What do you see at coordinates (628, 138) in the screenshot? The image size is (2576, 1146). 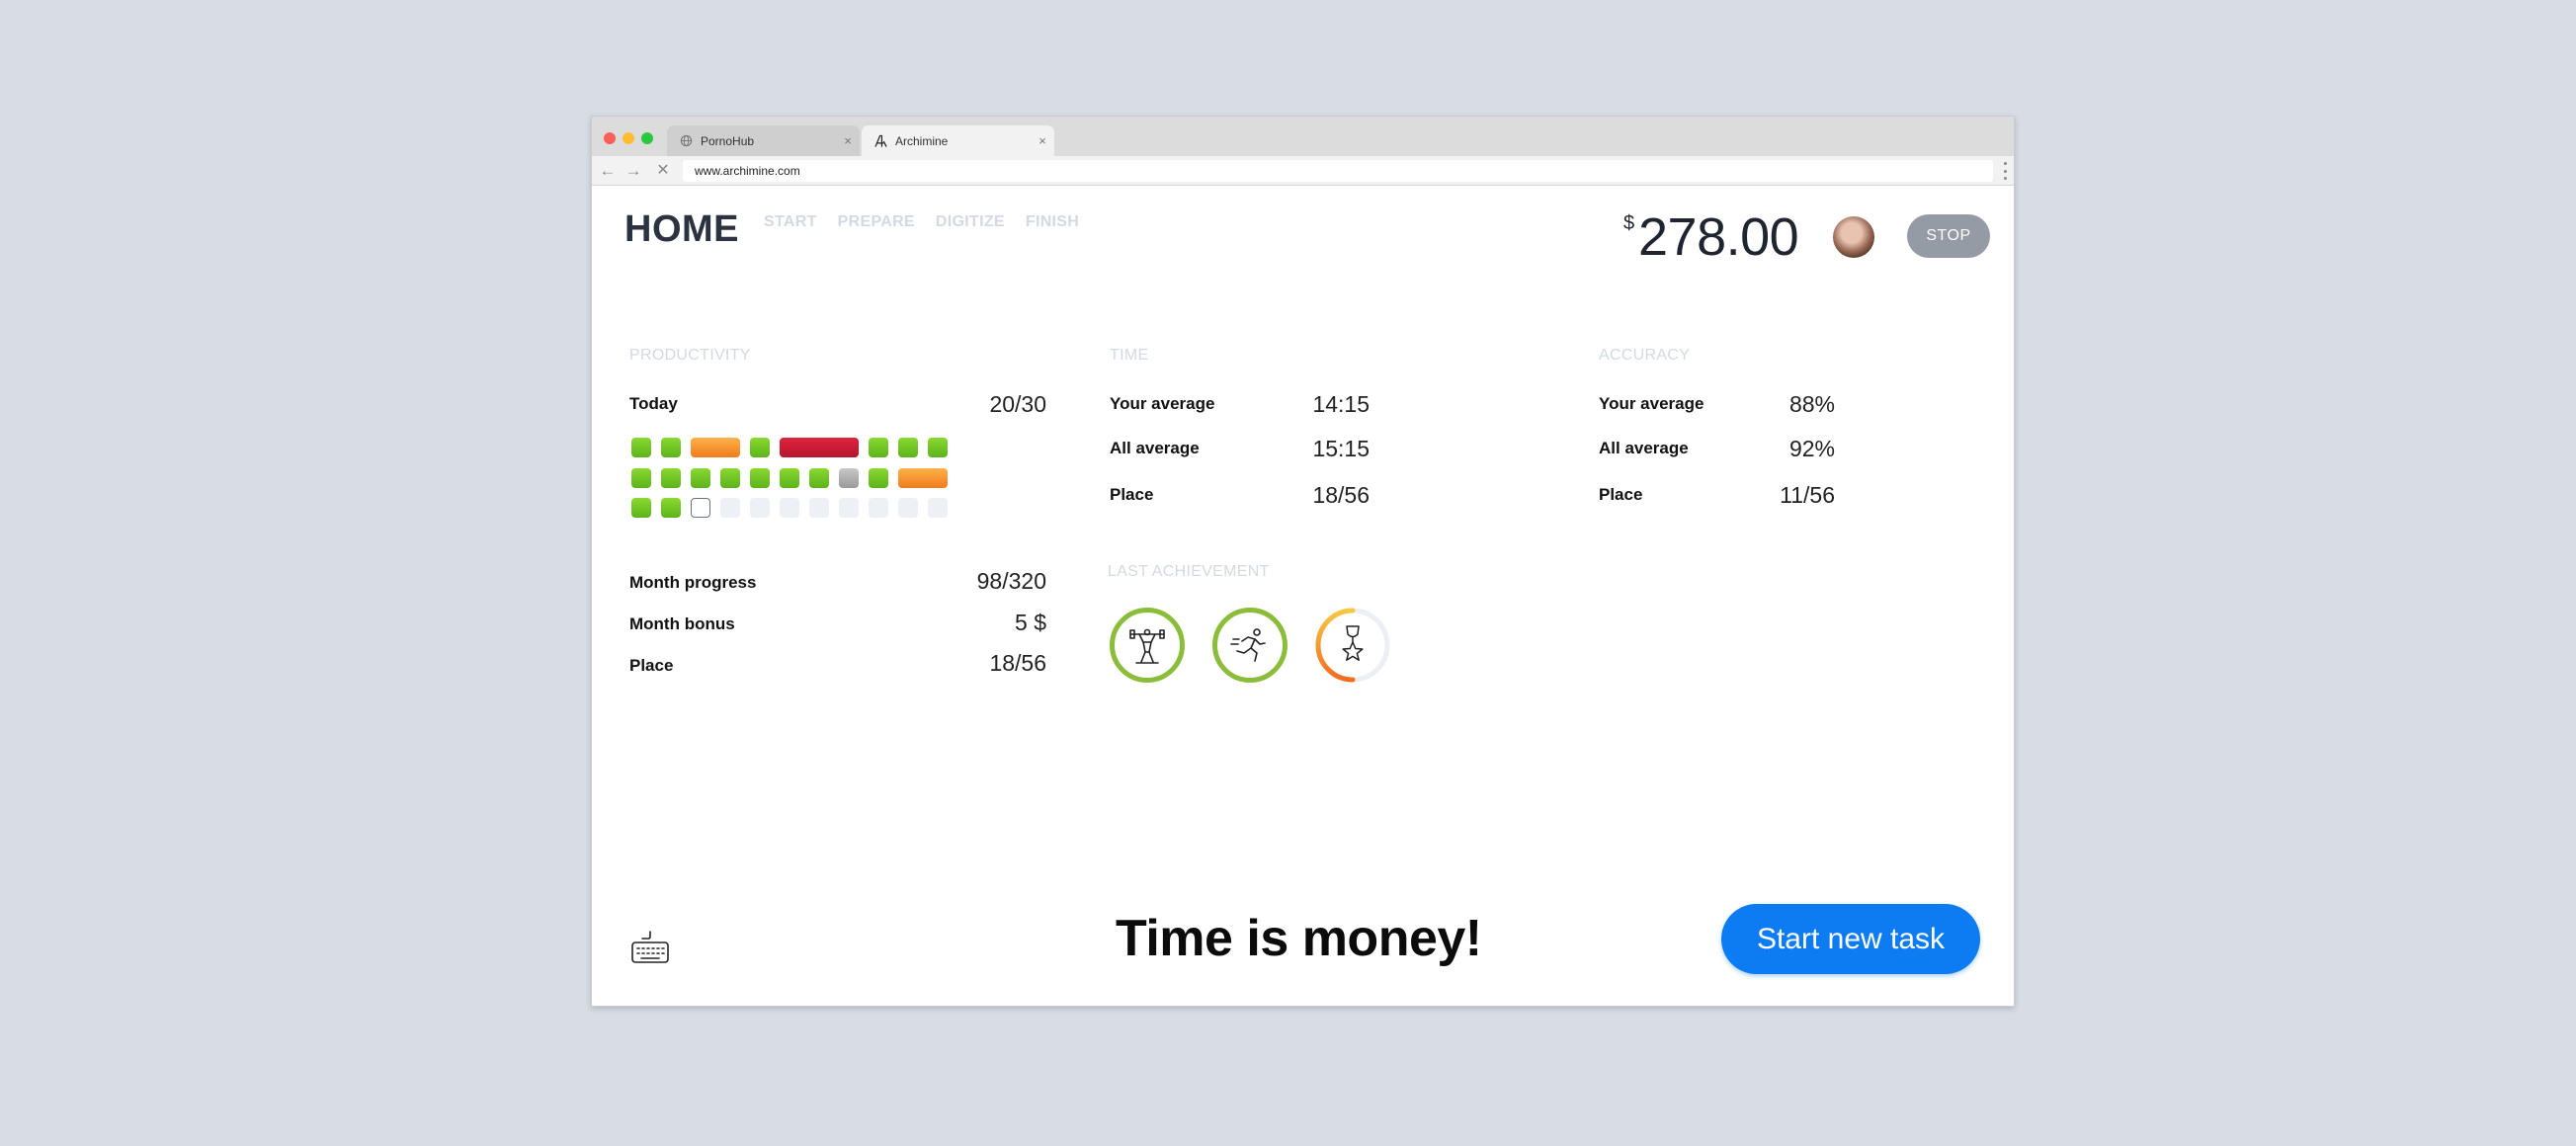 I see `minimize-window-button` at bounding box center [628, 138].